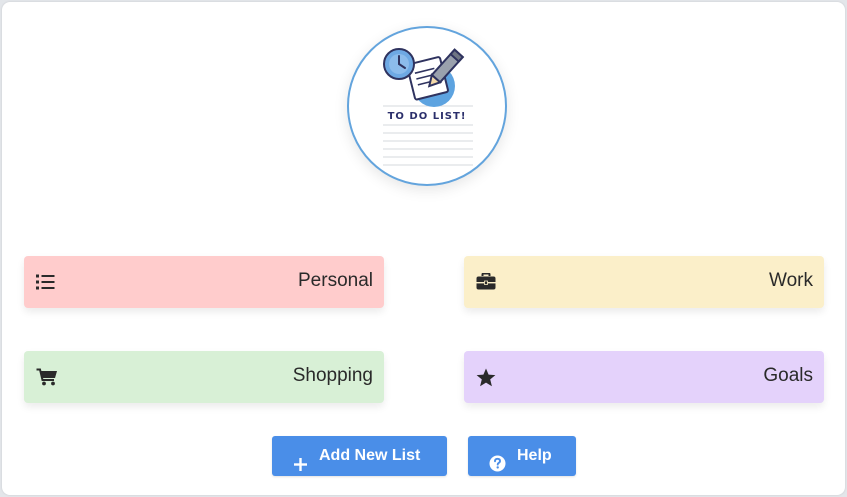 This screenshot has height=497, width=847. I want to click on category-goals: Goals, so click(644, 377).